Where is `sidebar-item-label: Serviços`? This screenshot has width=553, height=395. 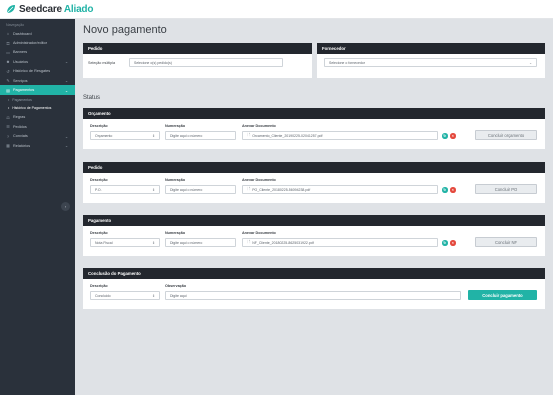
sidebar-item-label: Serviços is located at coordinates (20, 80).